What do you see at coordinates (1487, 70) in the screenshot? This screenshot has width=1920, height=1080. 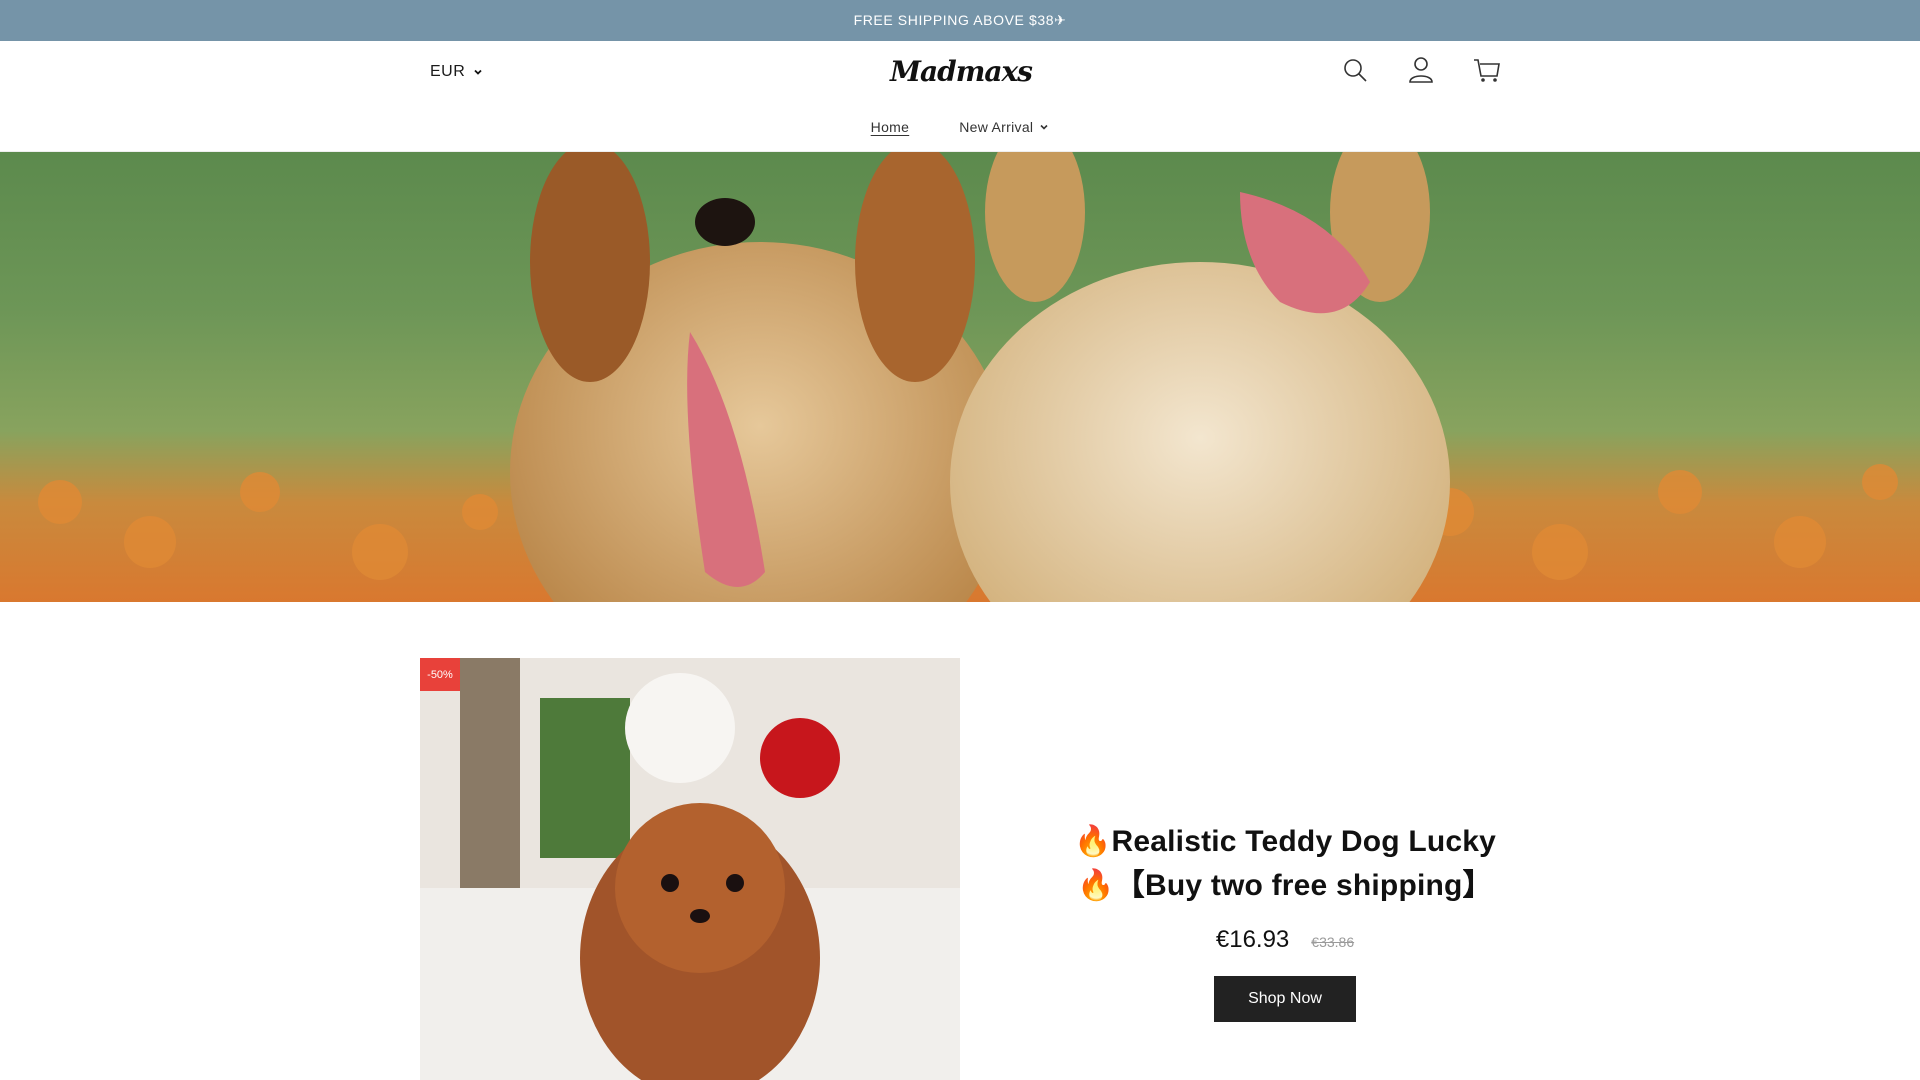 I see `cart-icon` at bounding box center [1487, 70].